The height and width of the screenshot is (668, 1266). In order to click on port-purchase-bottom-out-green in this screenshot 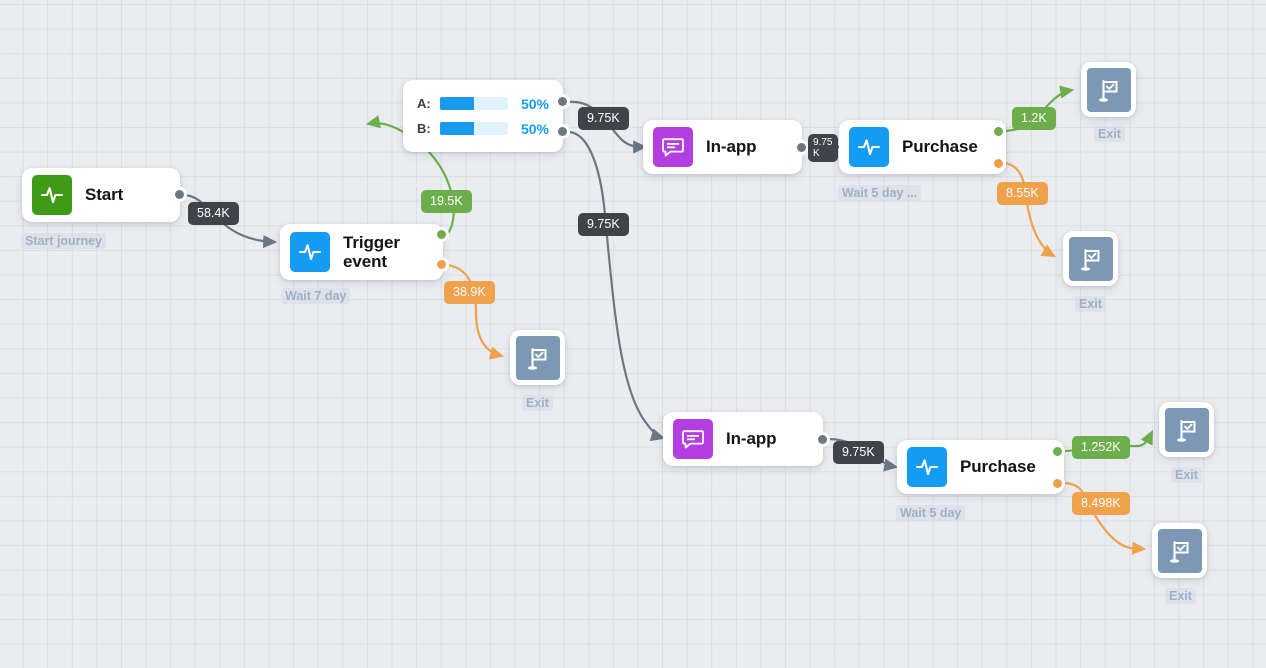, I will do `click(1057, 451)`.